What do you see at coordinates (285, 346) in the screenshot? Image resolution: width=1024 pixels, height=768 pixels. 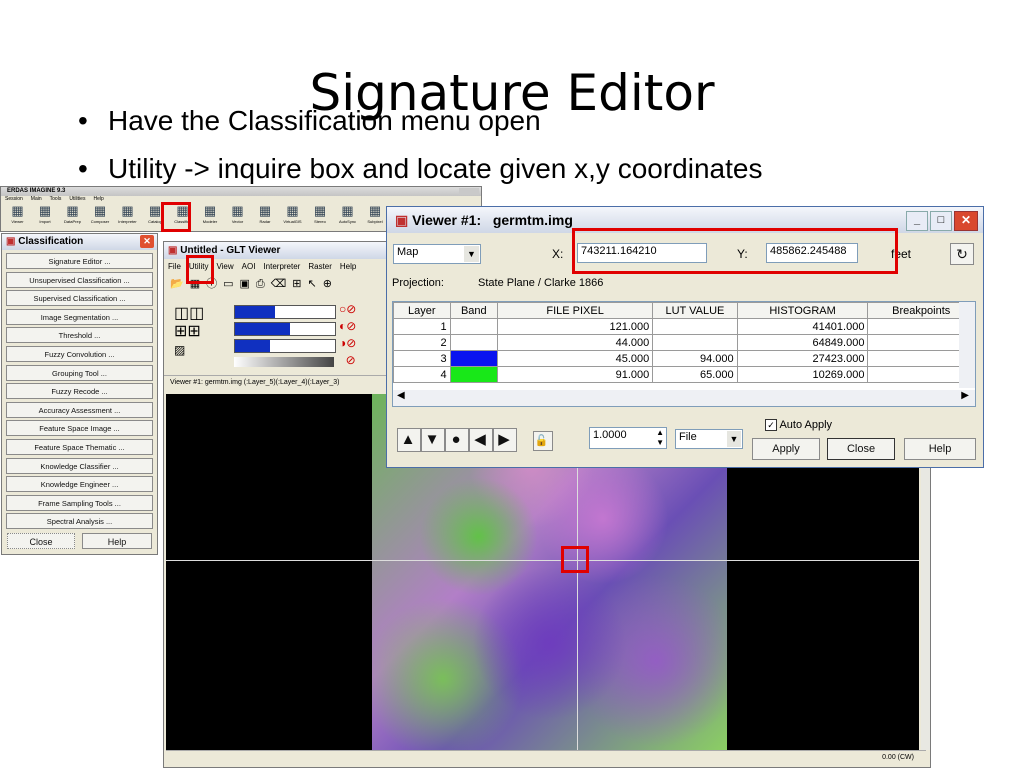 I see `sharpness-slider` at bounding box center [285, 346].